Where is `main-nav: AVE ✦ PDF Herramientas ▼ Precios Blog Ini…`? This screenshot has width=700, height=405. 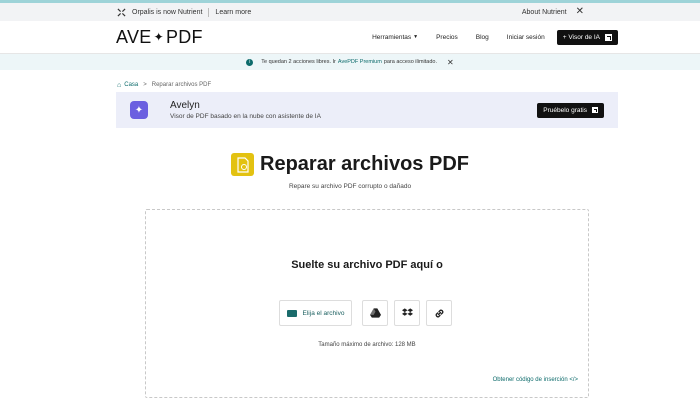 main-nav: AVE ✦ PDF Herramientas ▼ Precios Blog Ini… is located at coordinates (350, 37).